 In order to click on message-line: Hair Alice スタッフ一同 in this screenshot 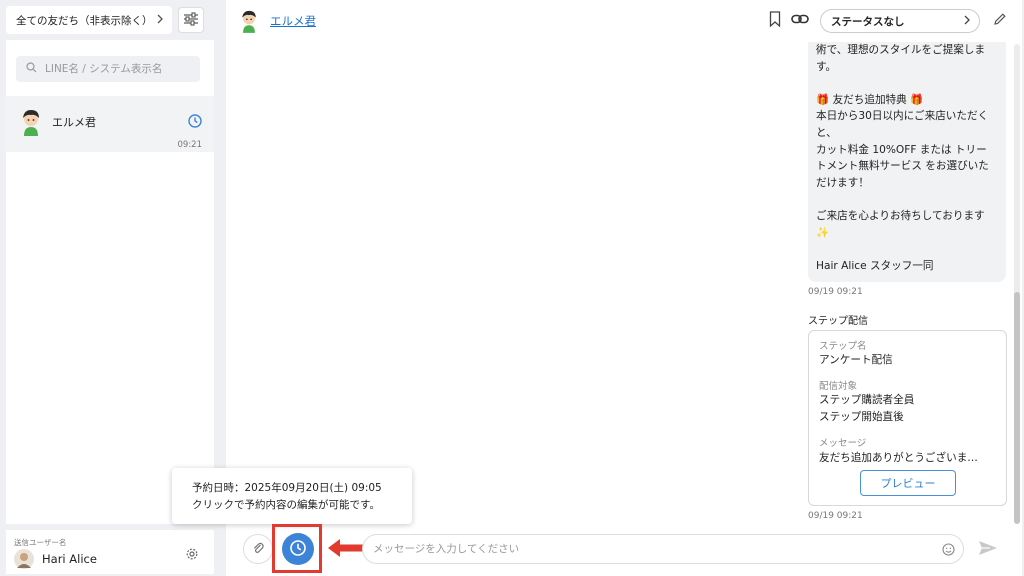, I will do `click(875, 265)`.